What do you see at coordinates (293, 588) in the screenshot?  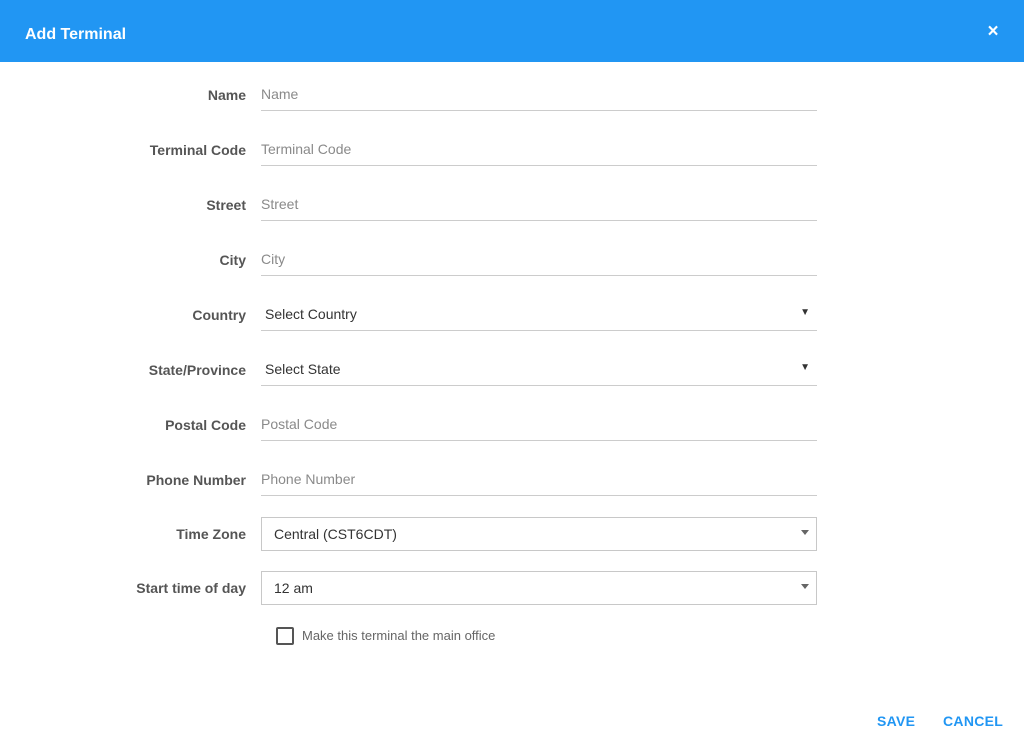 I see `start-time-select-value: 12 am` at bounding box center [293, 588].